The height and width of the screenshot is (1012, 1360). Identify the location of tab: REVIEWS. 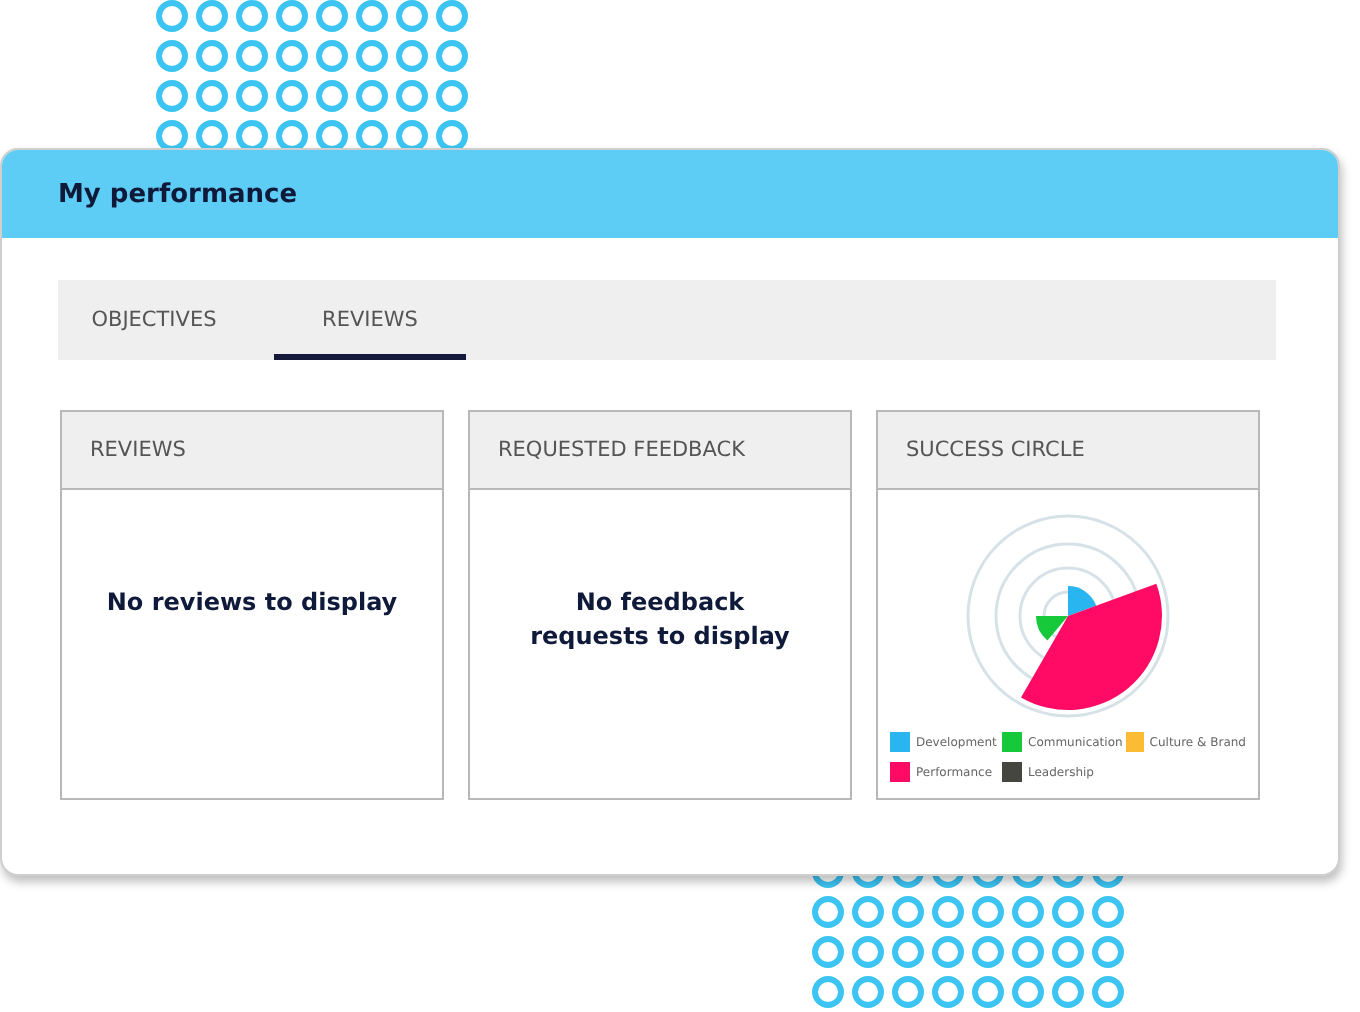
(370, 320).